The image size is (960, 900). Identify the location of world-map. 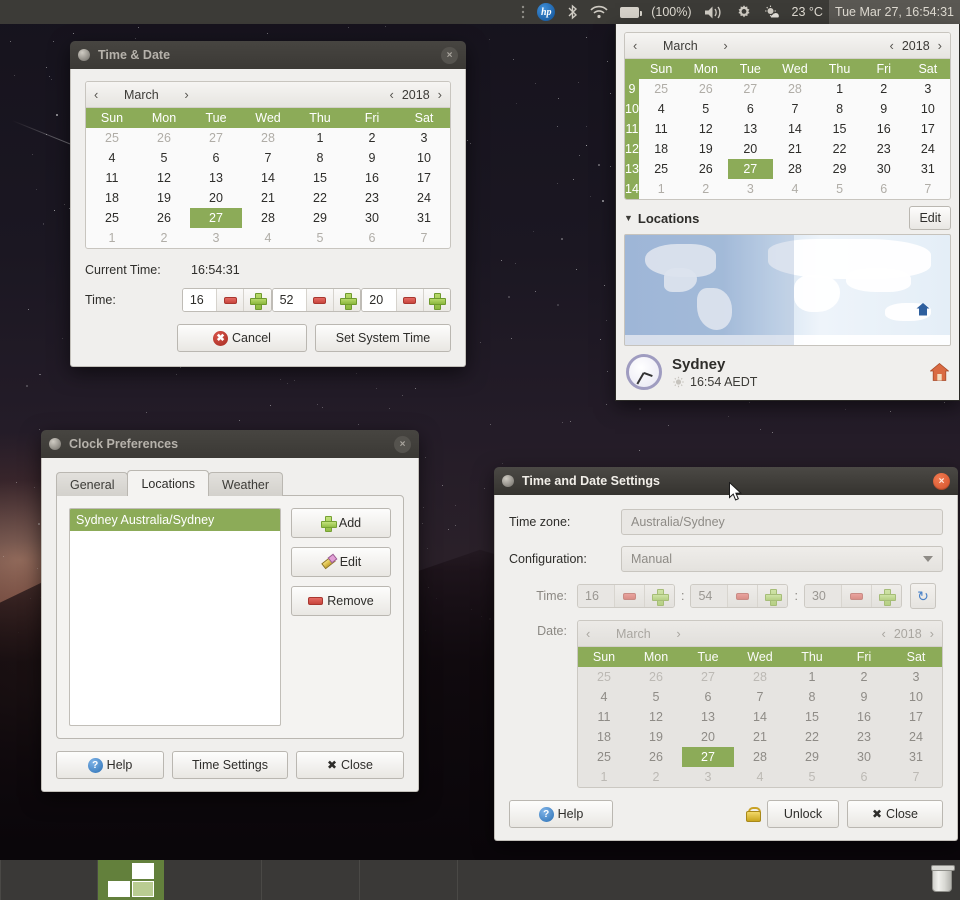
(787, 290).